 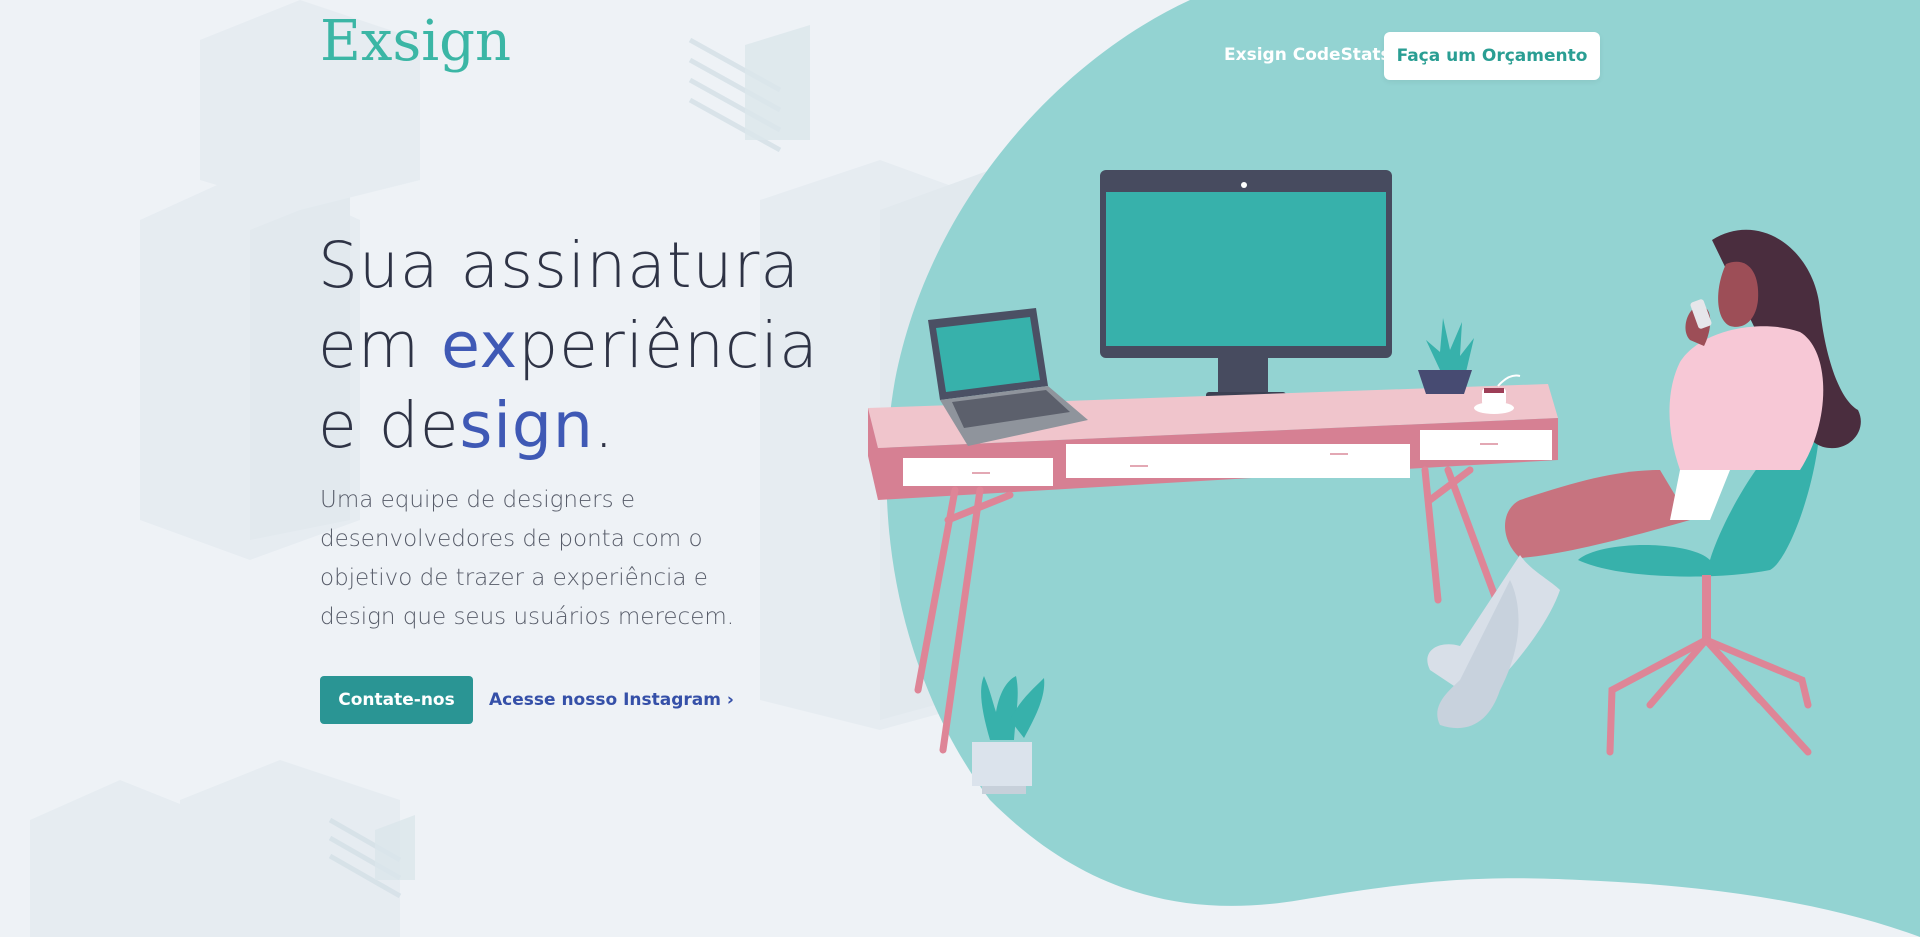 What do you see at coordinates (604, 425) in the screenshot?
I see `headline-text: .` at bounding box center [604, 425].